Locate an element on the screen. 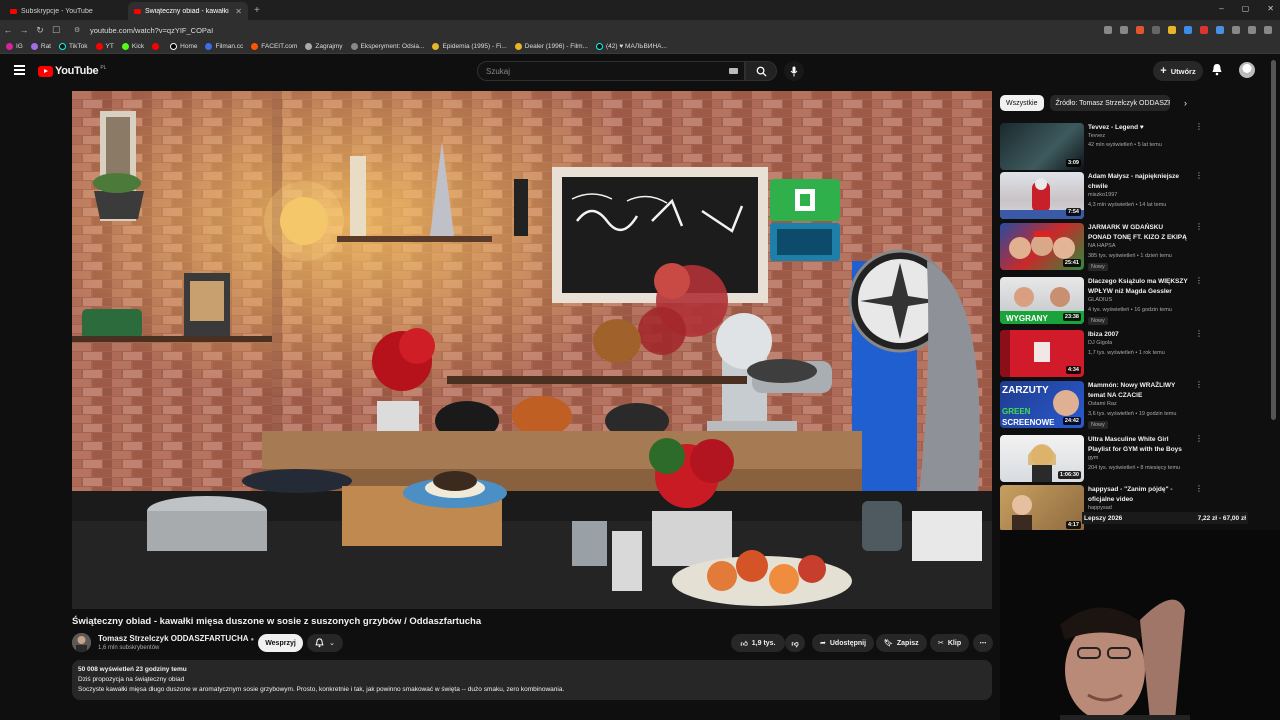 Image resolution: width=1280 pixels, height=720 pixels. bookmark-item: YT is located at coordinates (104, 46).